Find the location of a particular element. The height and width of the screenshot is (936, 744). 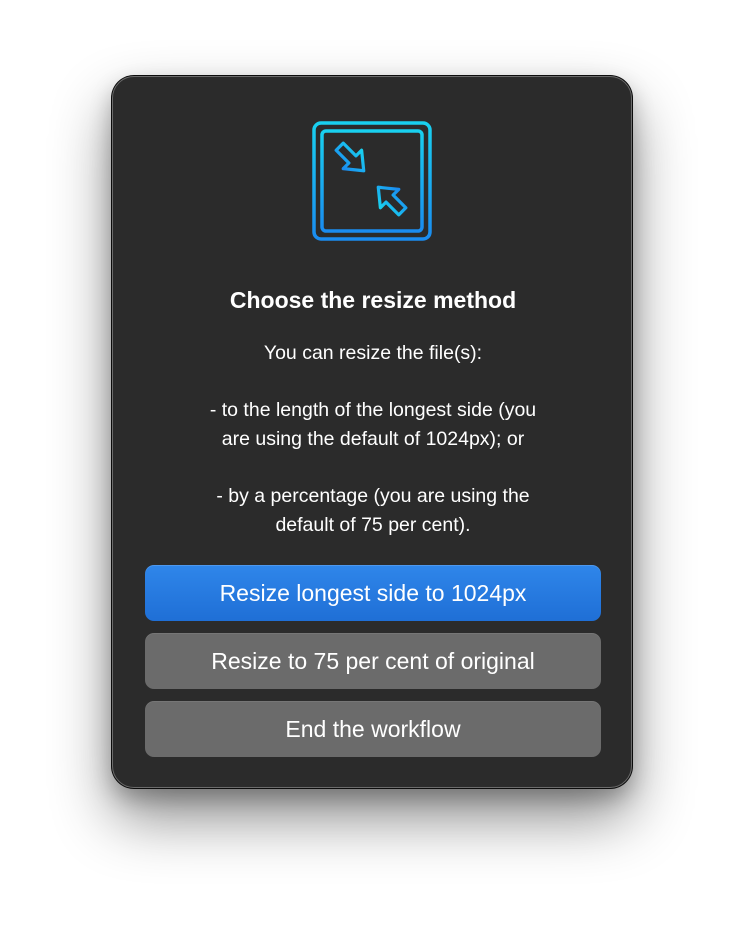

message-option-longest-side-line1: - to the length of the longest side (you is located at coordinates (373, 410).